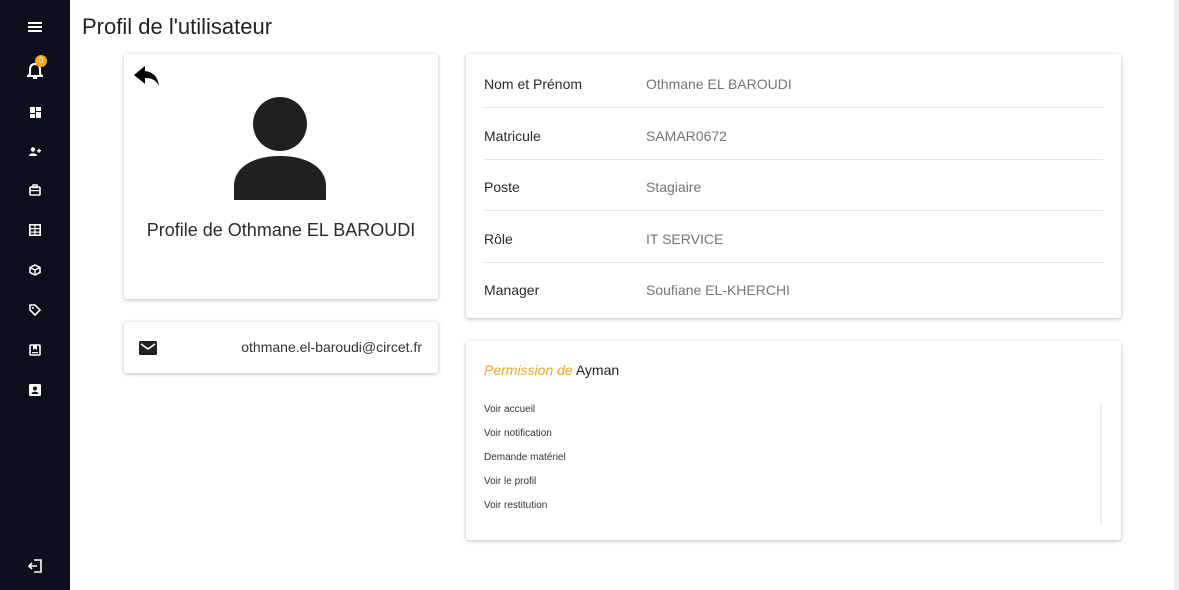 The image size is (1179, 590). What do you see at coordinates (510, 481) in the screenshot?
I see `permission-item: Voir le profil` at bounding box center [510, 481].